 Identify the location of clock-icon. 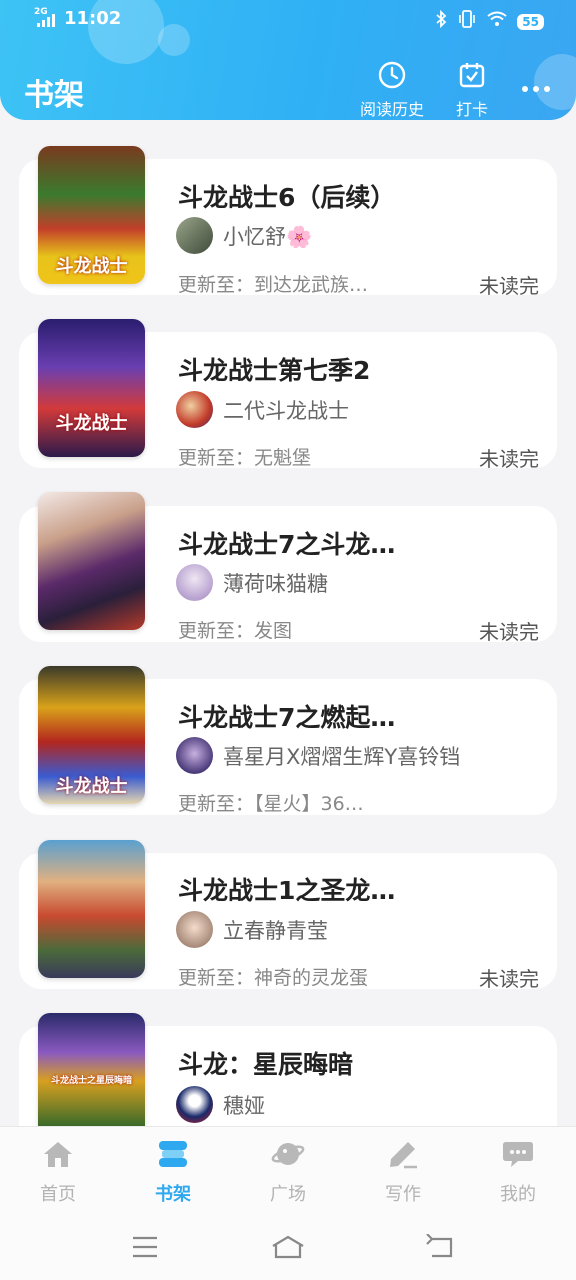
(392, 78).